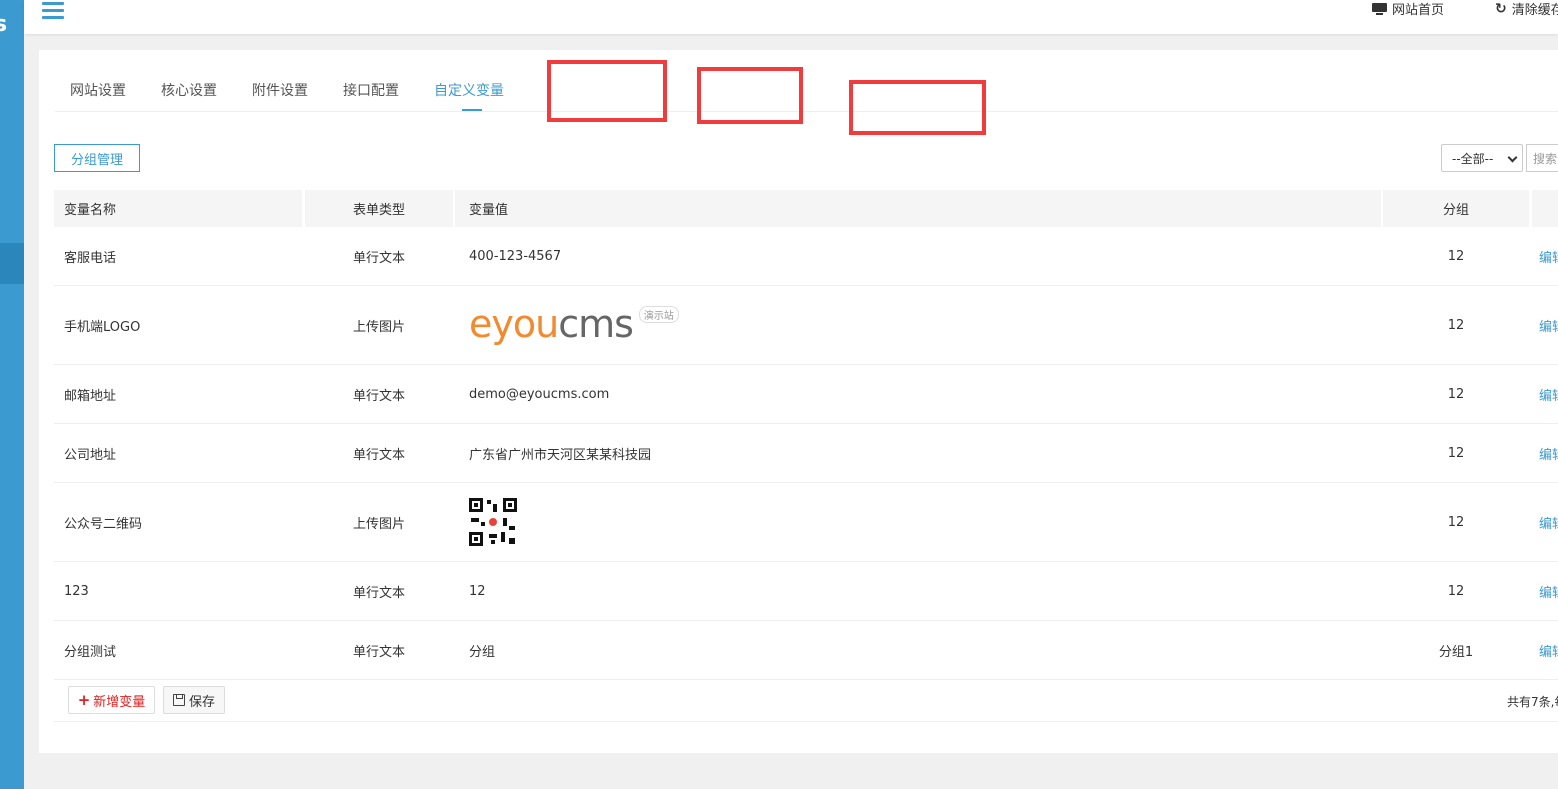 The height and width of the screenshot is (789, 1558). I want to click on var-name: 分组测试, so click(90, 652).